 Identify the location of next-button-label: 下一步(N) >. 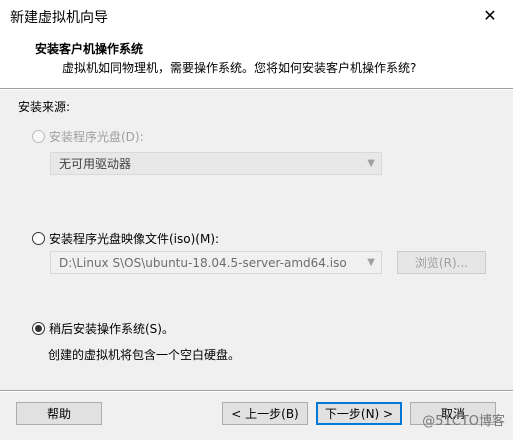
(359, 414).